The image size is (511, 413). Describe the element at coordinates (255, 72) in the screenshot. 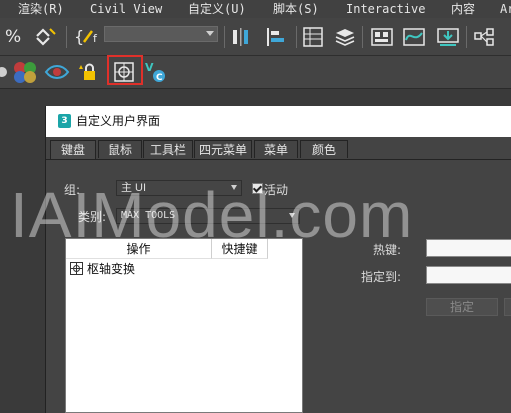

I see `secondary-toolbar: VC` at that location.